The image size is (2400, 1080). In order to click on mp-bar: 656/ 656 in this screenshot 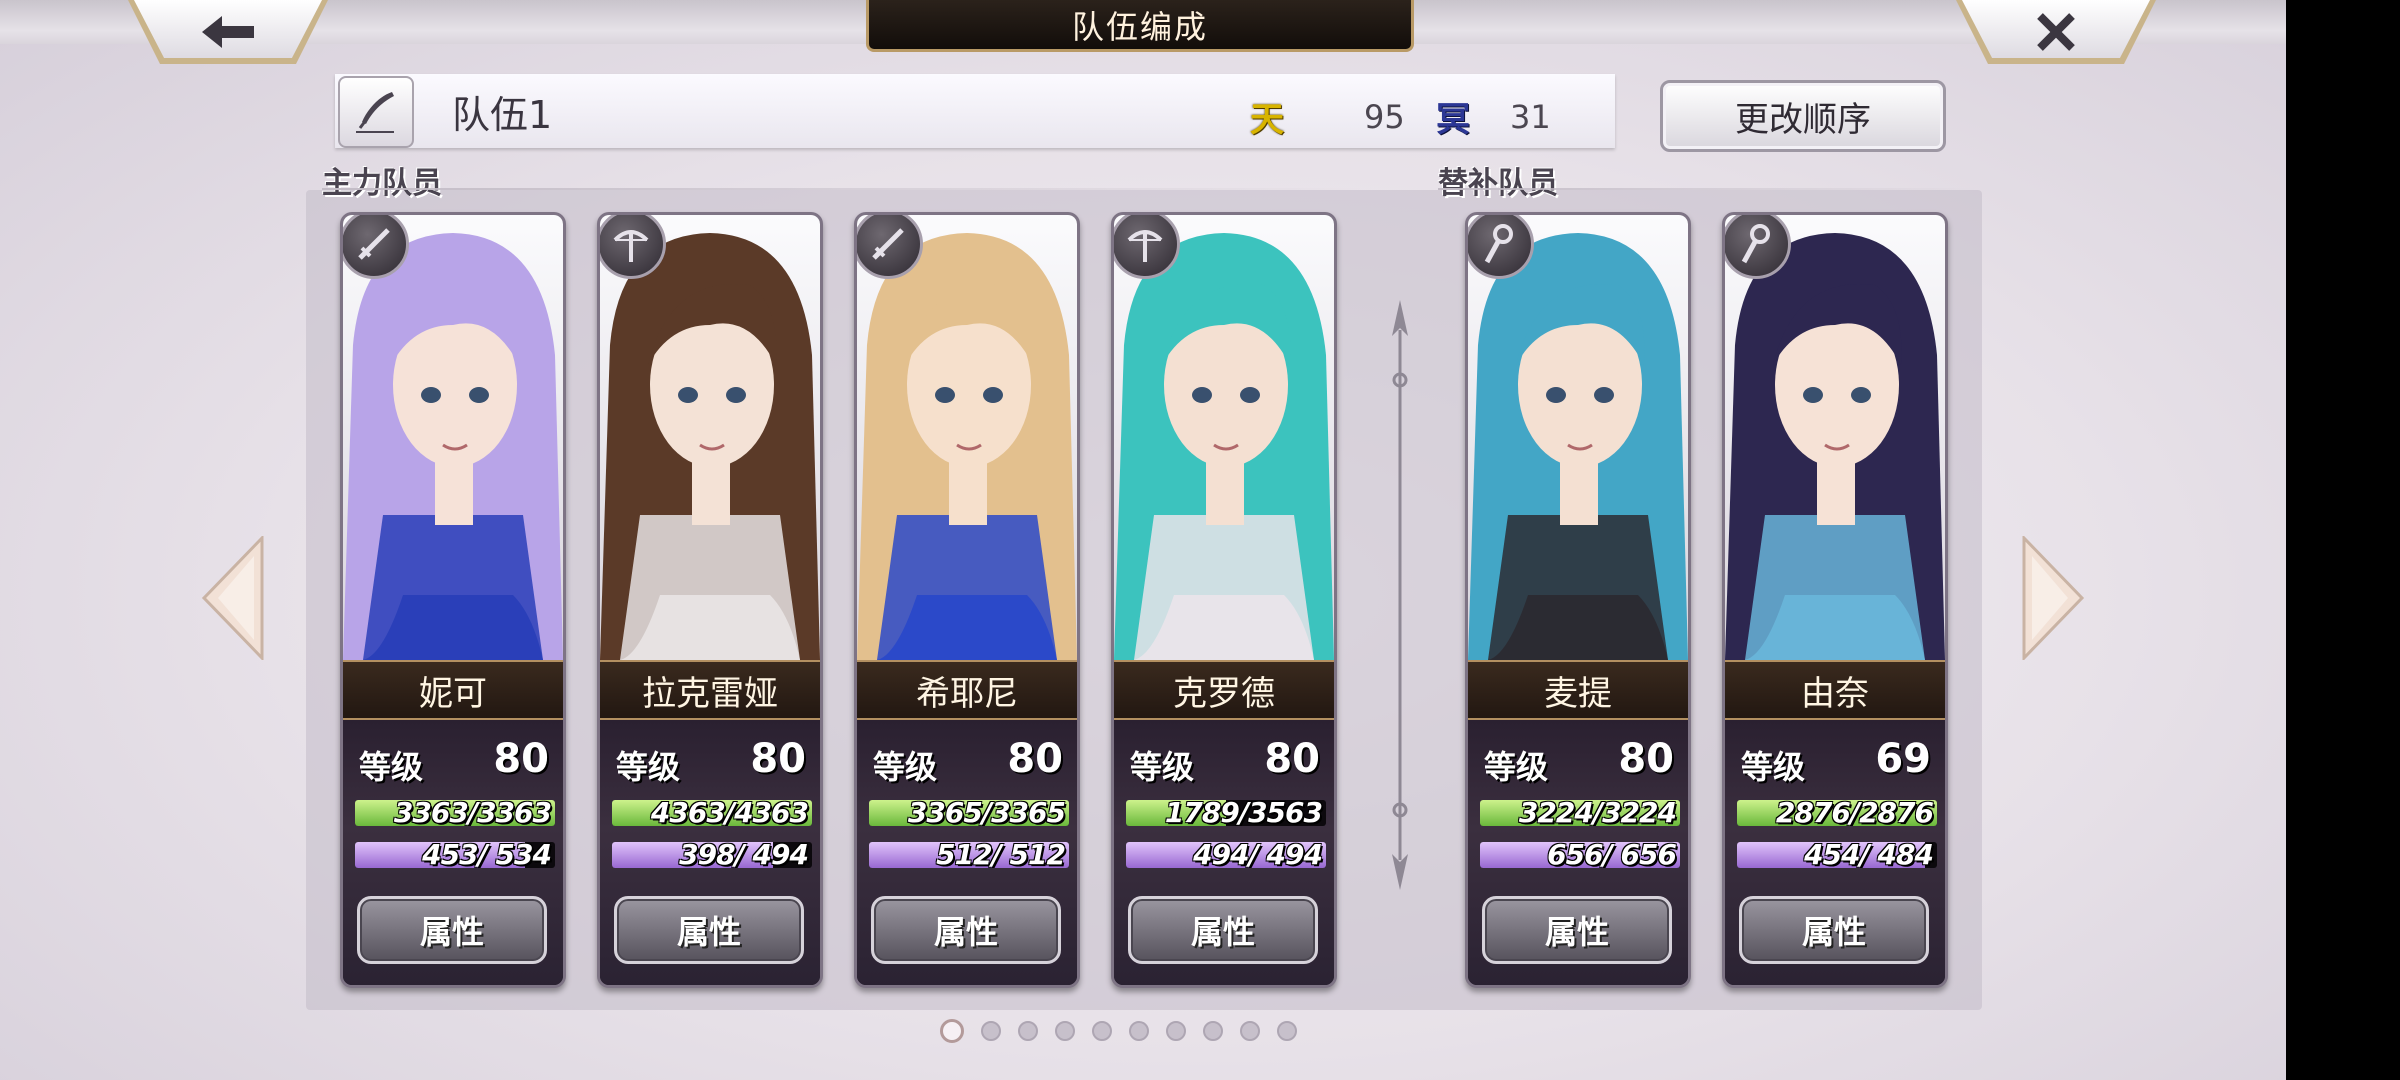, I will do `click(1580, 855)`.